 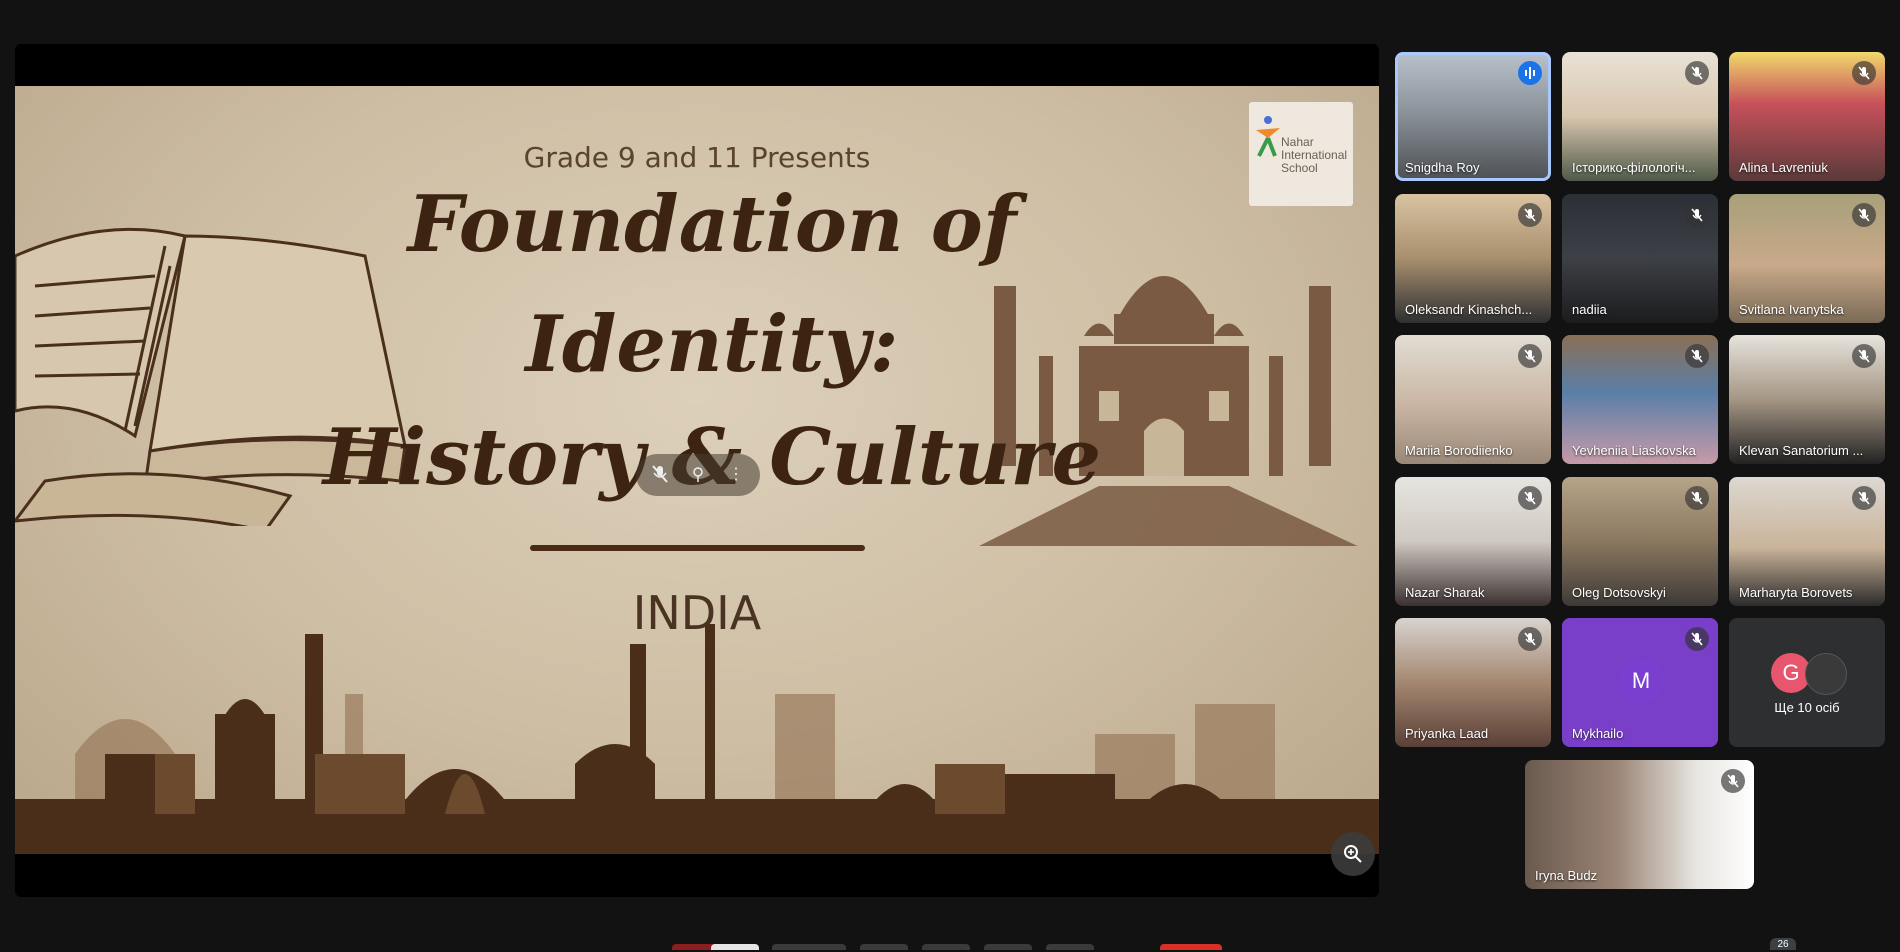 What do you see at coordinates (1598, 733) in the screenshot?
I see `participant-name: Mykhailo` at bounding box center [1598, 733].